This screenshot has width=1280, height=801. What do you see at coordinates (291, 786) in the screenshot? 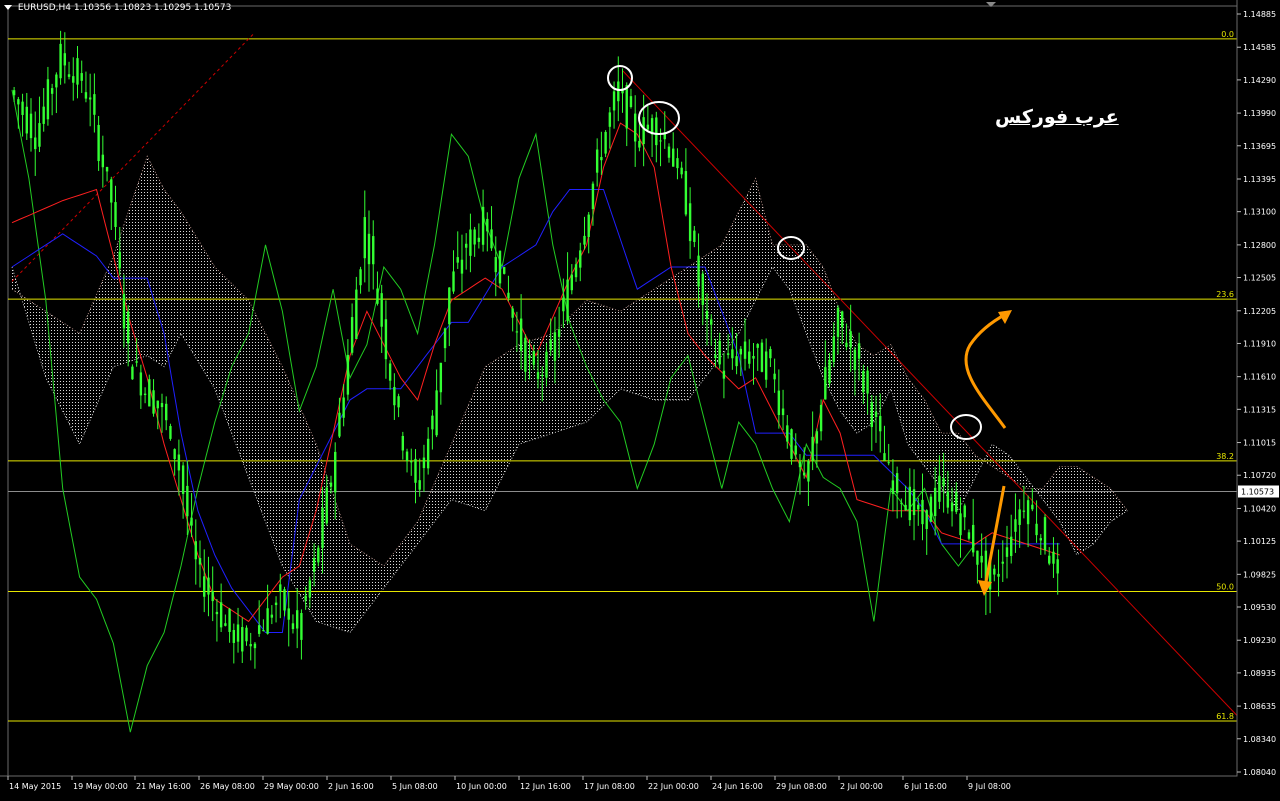
I see `time-tick-label: 29 May 00:00` at bounding box center [291, 786].